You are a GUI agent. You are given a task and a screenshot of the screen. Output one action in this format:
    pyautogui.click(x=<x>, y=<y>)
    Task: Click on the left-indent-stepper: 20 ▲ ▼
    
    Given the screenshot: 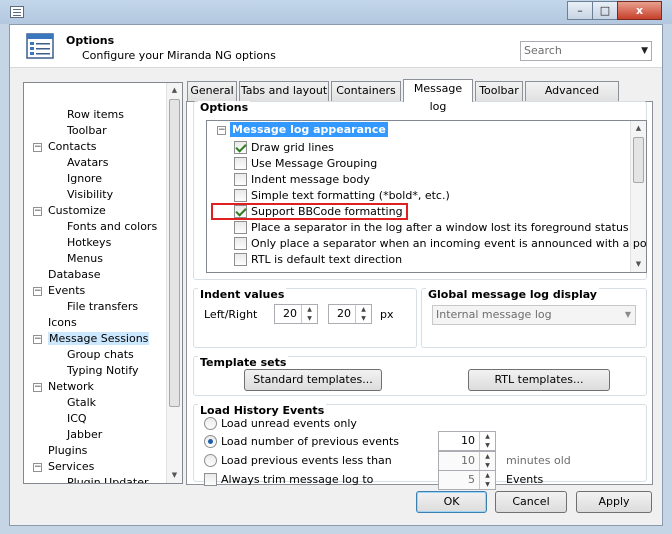 What is the action you would take?
    pyautogui.click(x=296, y=314)
    